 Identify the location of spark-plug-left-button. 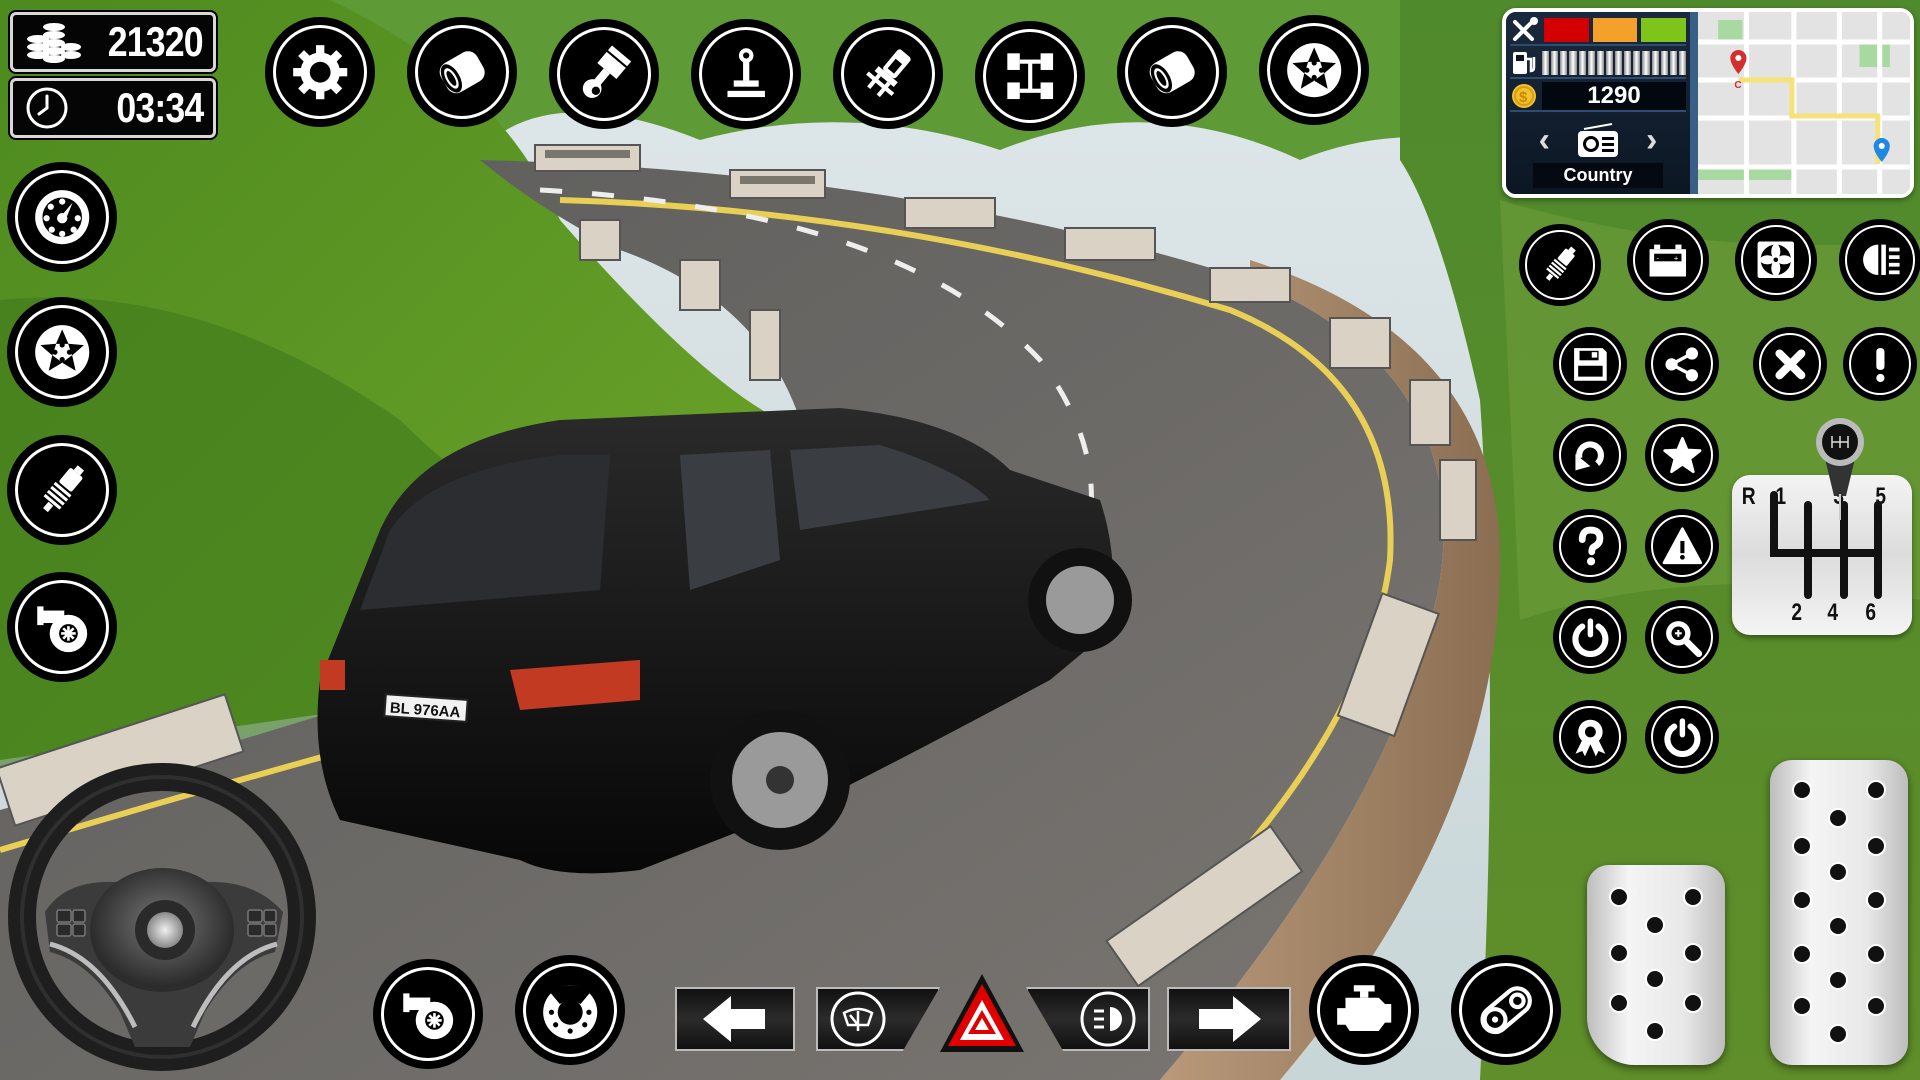
(62, 490).